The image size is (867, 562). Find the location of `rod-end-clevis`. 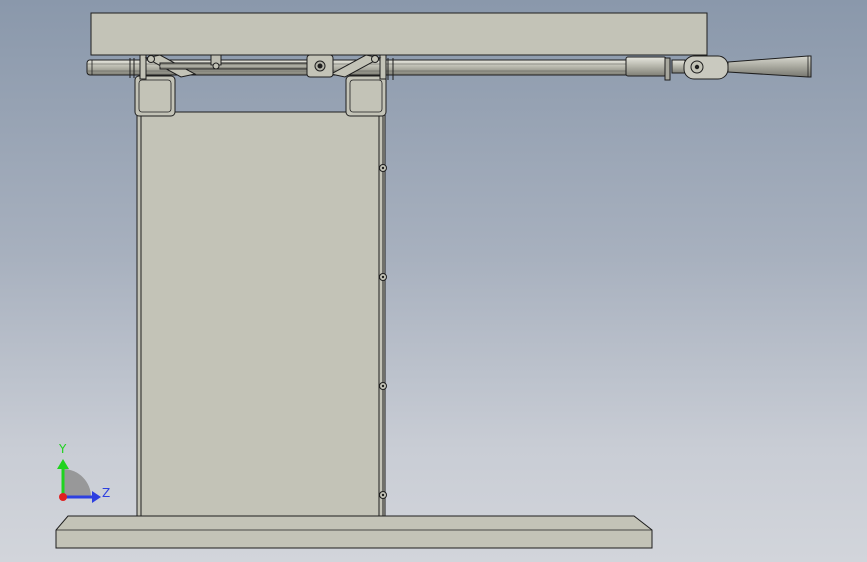

rod-end-clevis is located at coordinates (700, 67).